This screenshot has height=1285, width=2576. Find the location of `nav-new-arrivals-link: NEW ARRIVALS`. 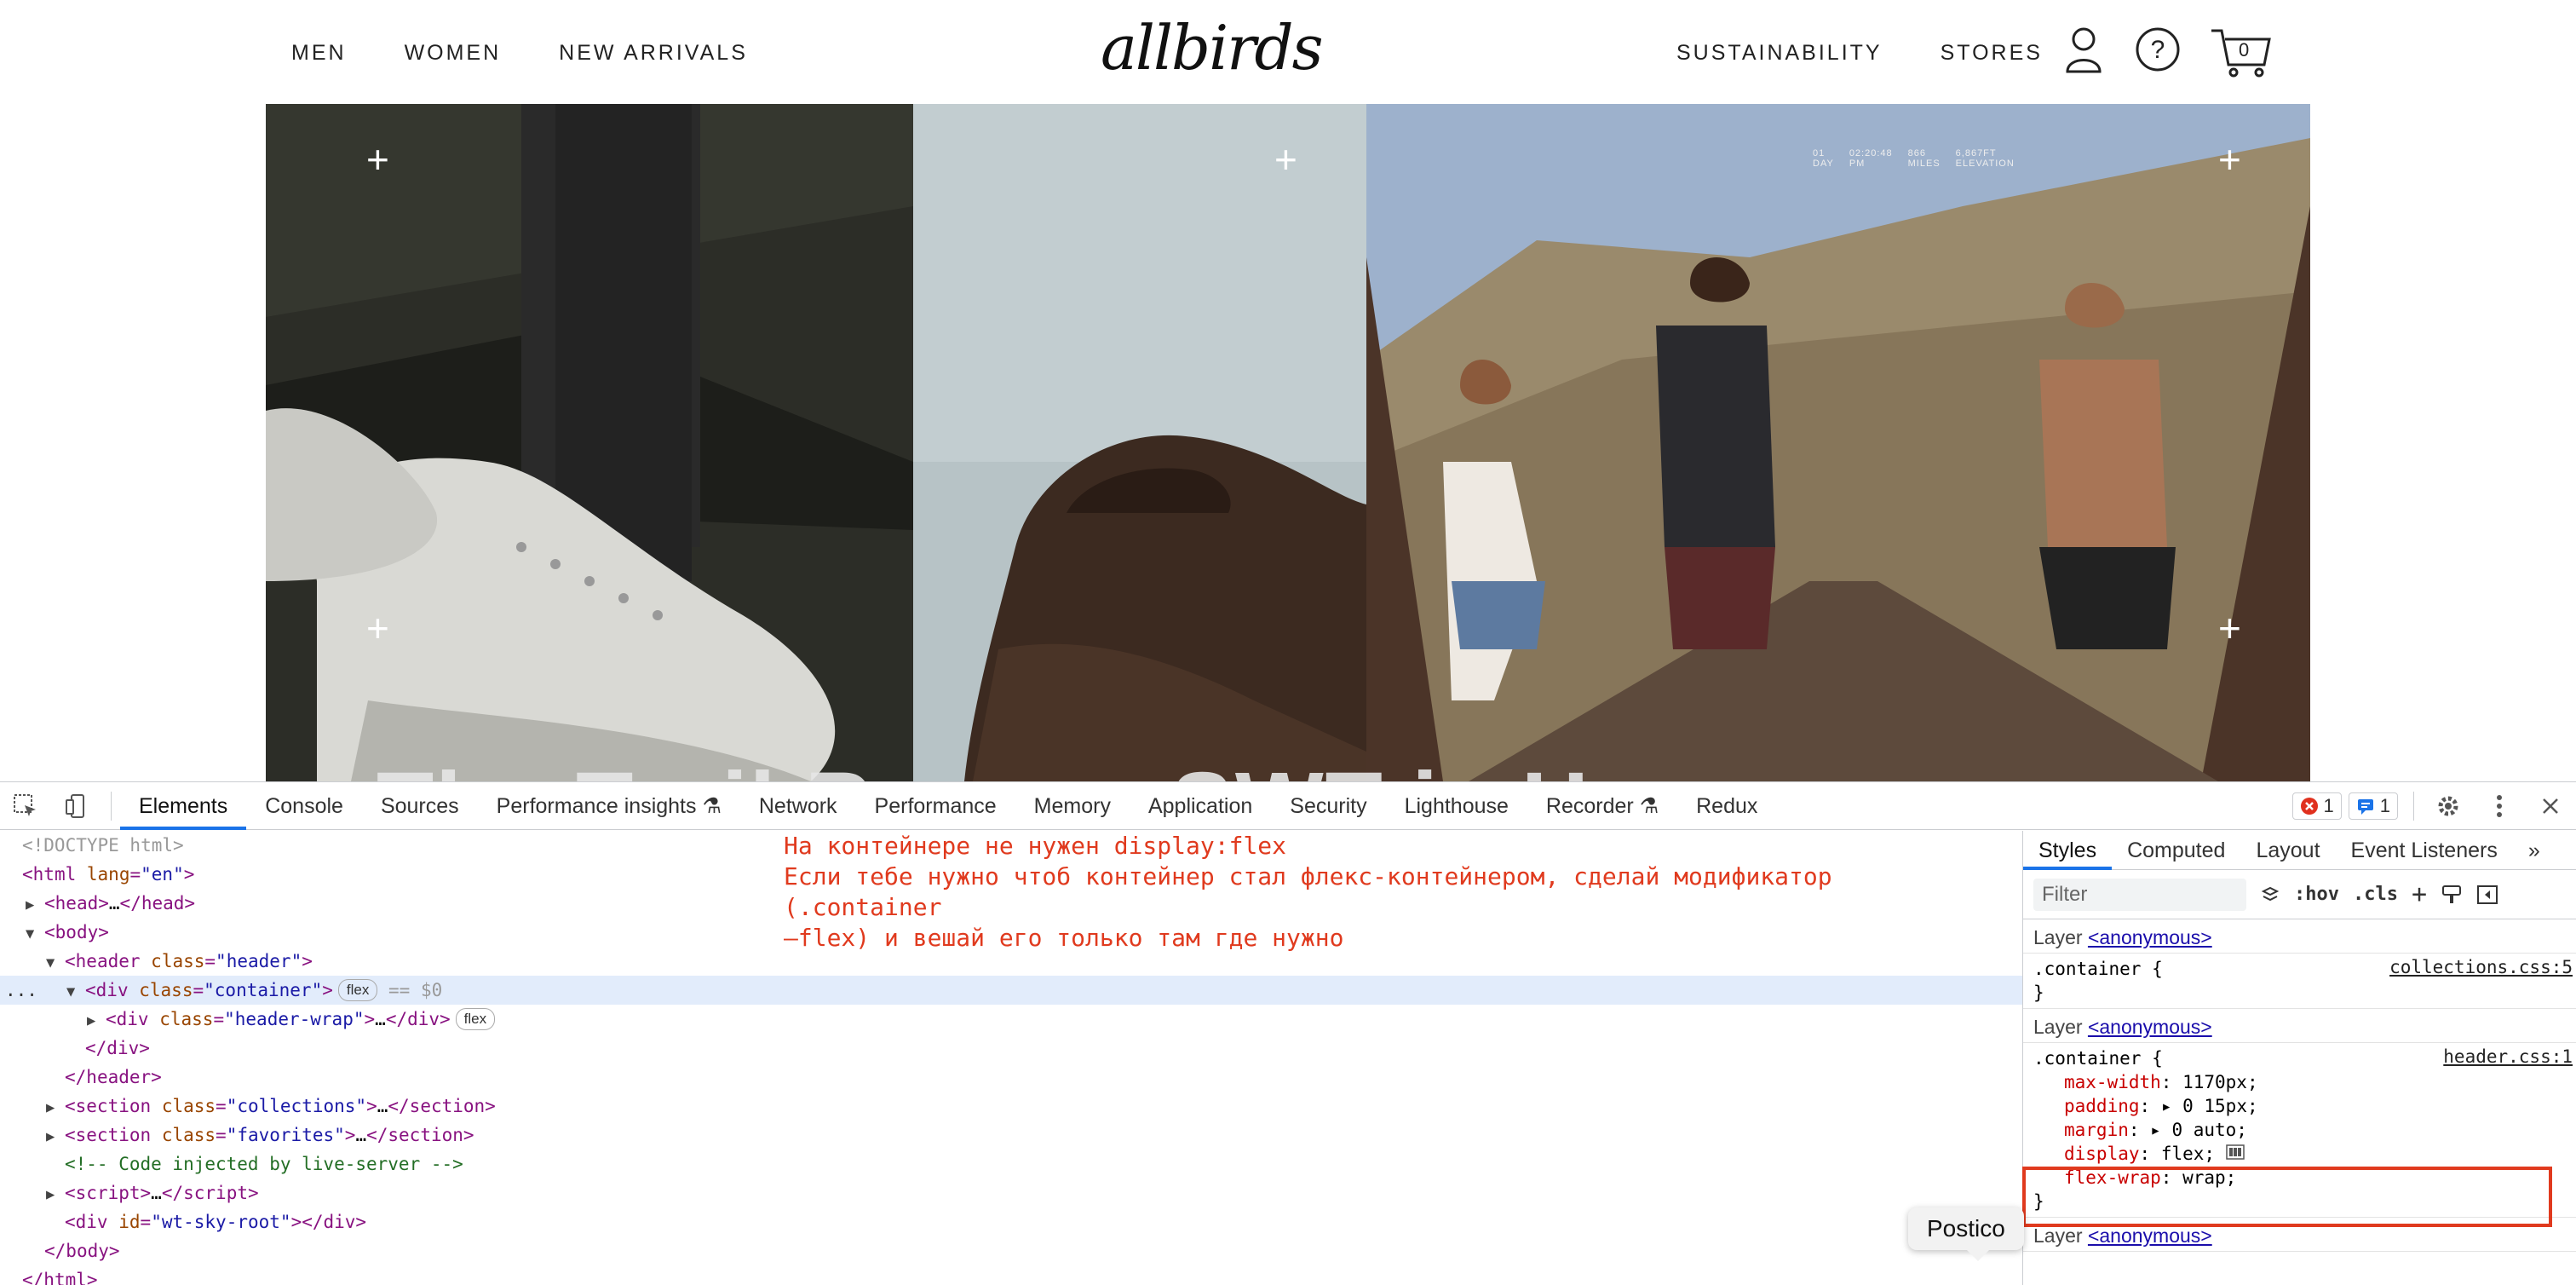

nav-new-arrivals-link: NEW ARRIVALS is located at coordinates (653, 54).